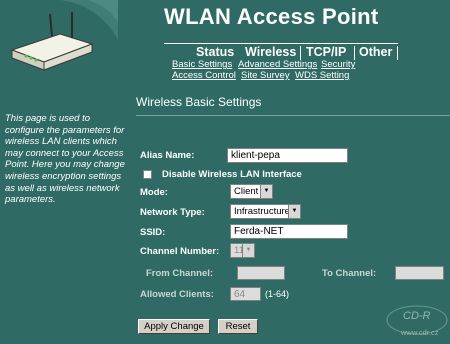 The image size is (450, 344). What do you see at coordinates (326, 52) in the screenshot?
I see `nav-tcpip: TCP/IP` at bounding box center [326, 52].